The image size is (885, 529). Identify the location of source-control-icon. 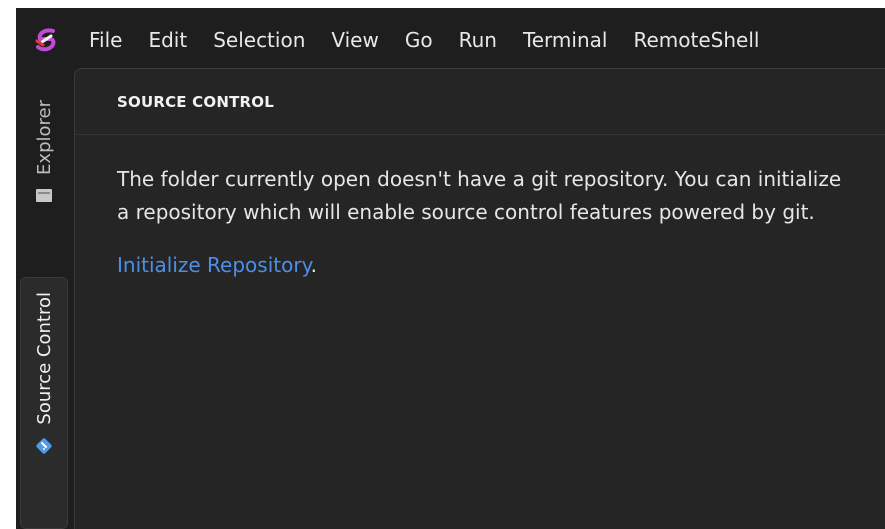
(44, 448).